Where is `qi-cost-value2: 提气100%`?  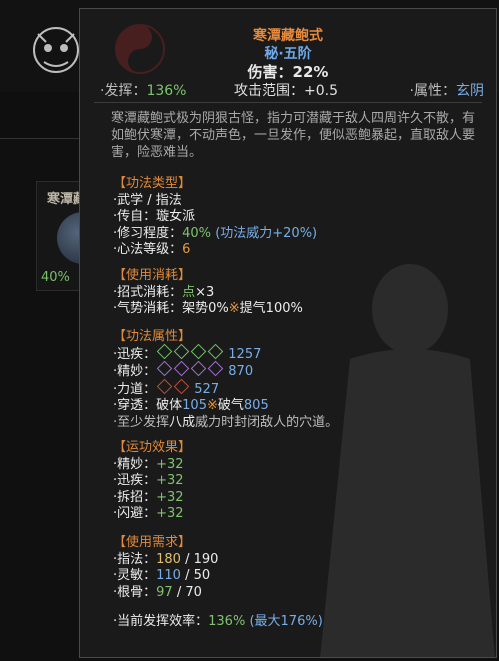 qi-cost-value2: 提气100% is located at coordinates (271, 308).